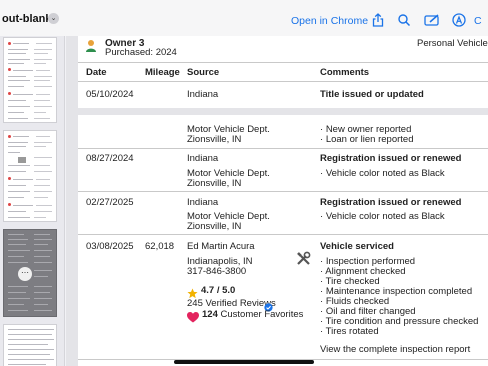 The height and width of the screenshot is (366, 488). I want to click on column-header-date: Date, so click(96, 72).